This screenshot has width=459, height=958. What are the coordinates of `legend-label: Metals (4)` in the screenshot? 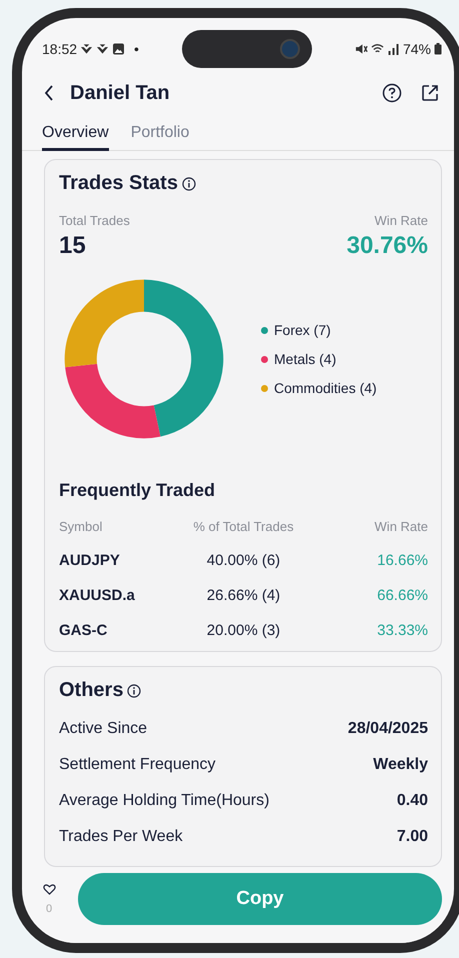 It's located at (305, 359).